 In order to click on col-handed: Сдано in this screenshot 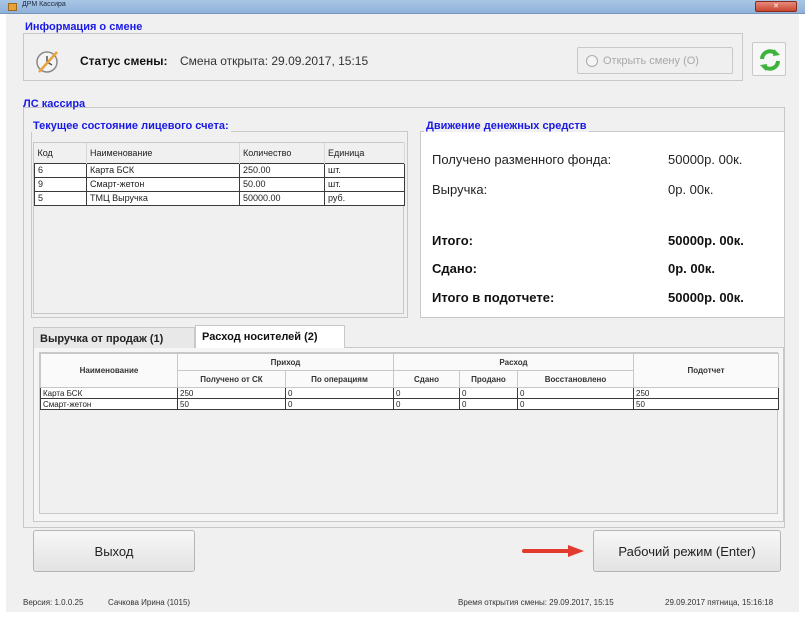, I will do `click(426, 379)`.